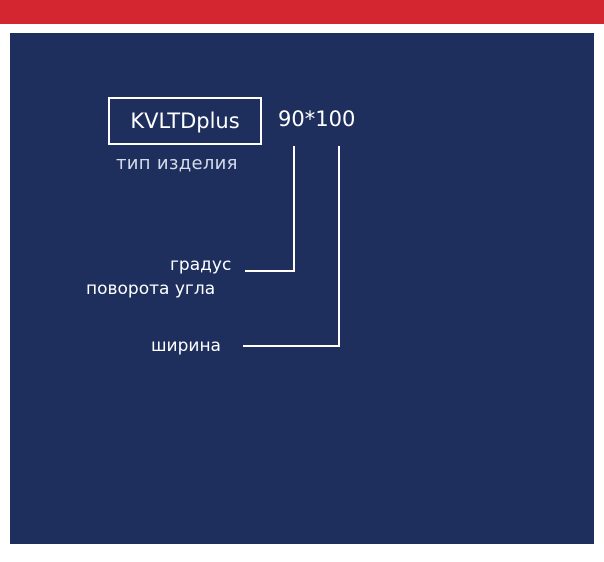 The height and width of the screenshot is (562, 604). I want to click on connector-lines, so click(291, 246).